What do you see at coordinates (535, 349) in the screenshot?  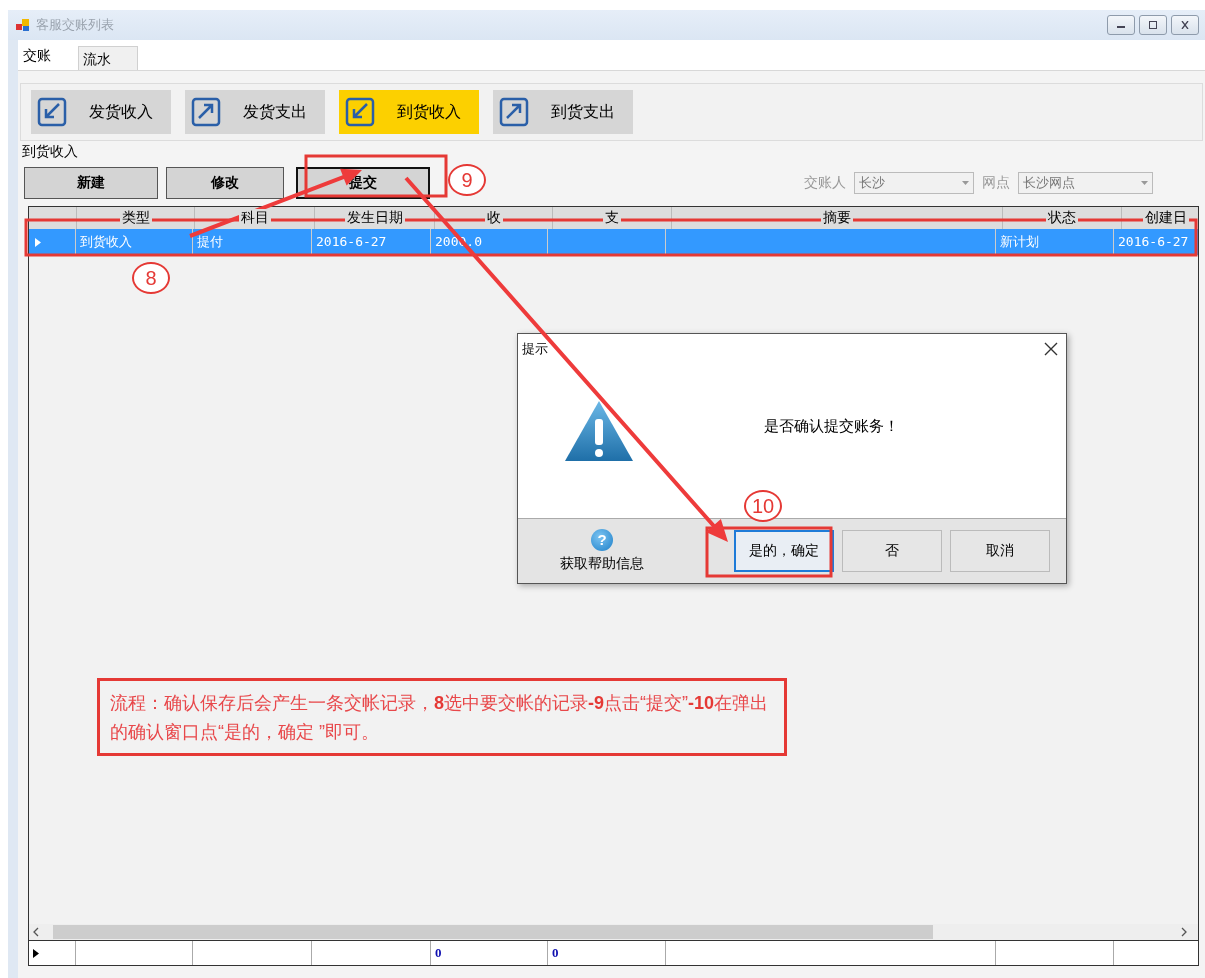 I see `dialog-title: 提示` at bounding box center [535, 349].